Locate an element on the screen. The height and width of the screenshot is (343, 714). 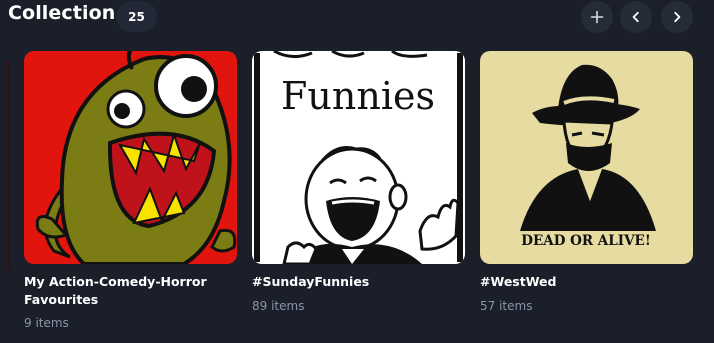
chevron-left-icon is located at coordinates (635, 17).